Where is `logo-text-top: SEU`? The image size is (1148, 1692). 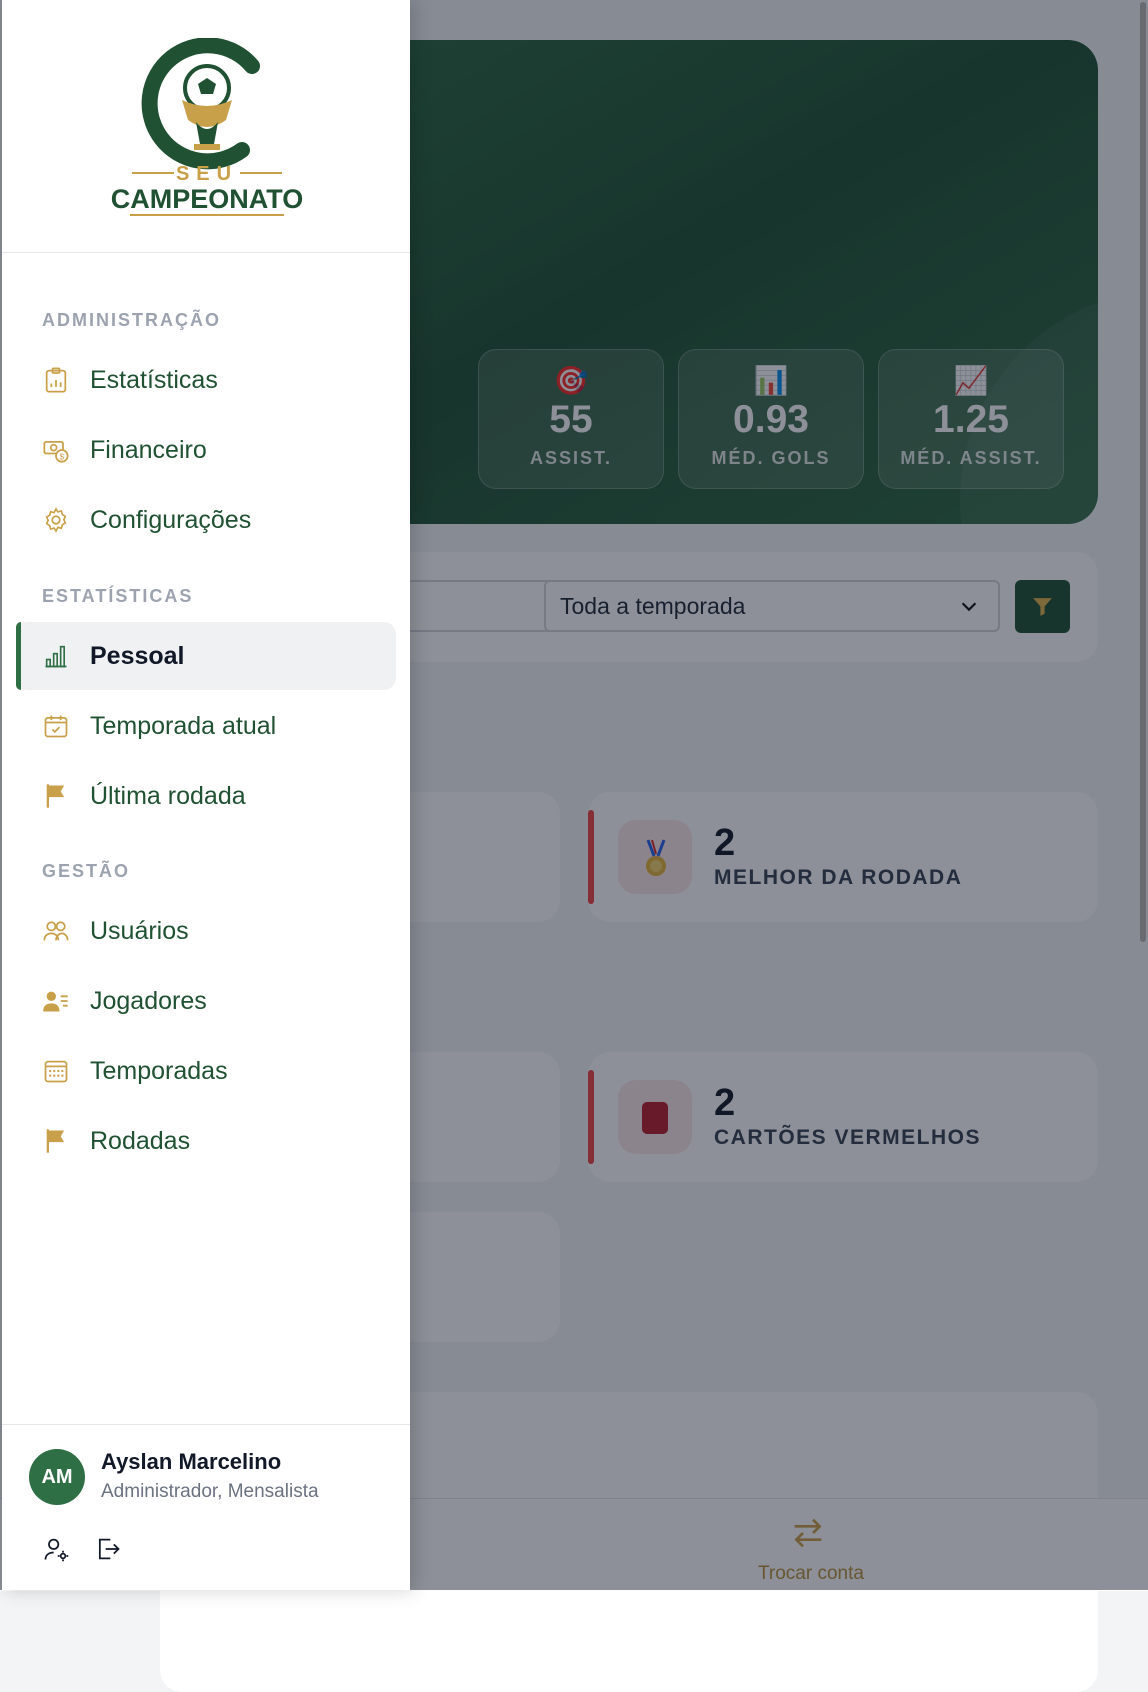 logo-text-top: SEU is located at coordinates (207, 174).